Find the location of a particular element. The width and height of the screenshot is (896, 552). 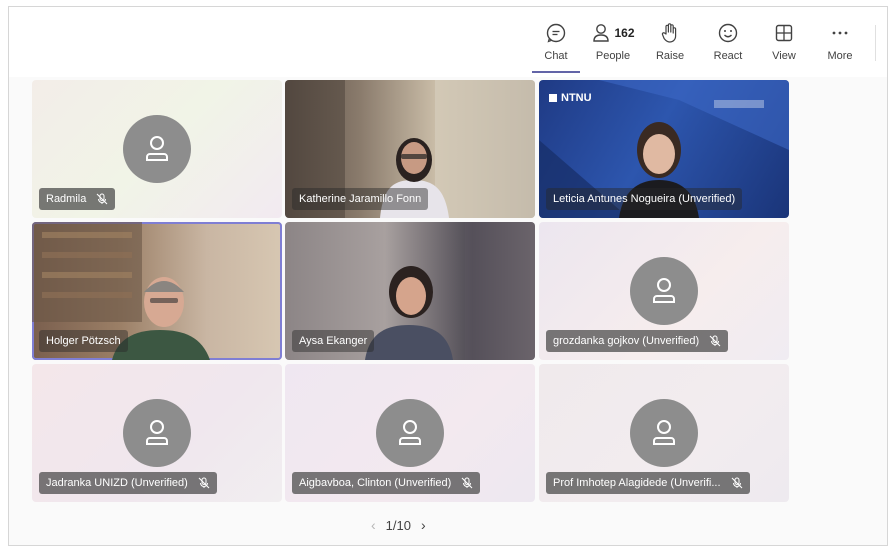

participant-tile-aysa: Aysa Ekanger is located at coordinates (410, 291).